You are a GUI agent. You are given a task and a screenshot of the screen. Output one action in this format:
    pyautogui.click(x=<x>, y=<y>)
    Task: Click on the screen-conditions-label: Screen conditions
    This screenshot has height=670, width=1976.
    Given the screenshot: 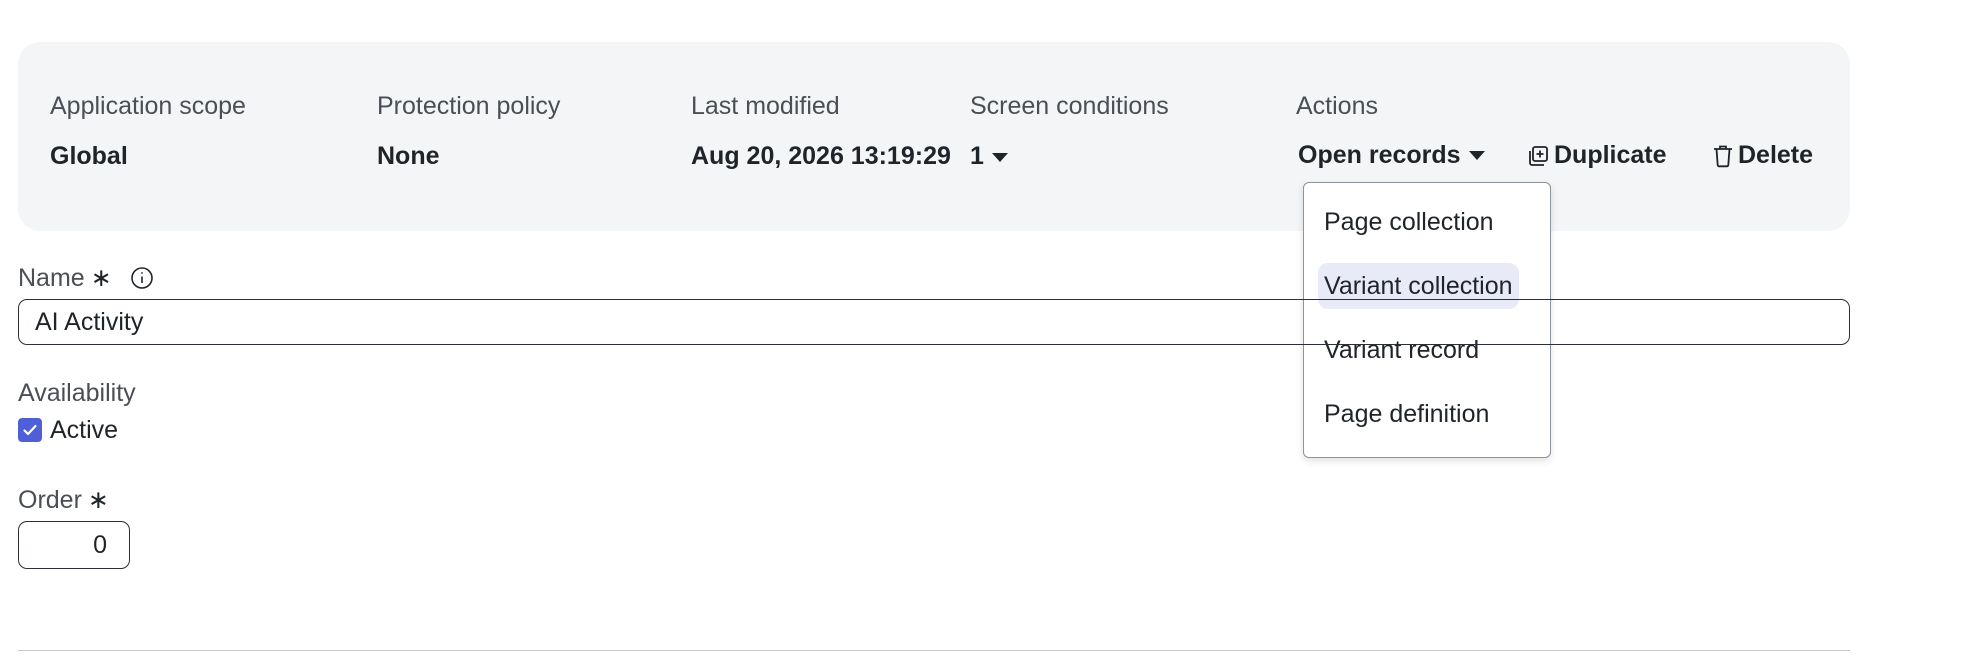 What is the action you would take?
    pyautogui.click(x=1069, y=106)
    